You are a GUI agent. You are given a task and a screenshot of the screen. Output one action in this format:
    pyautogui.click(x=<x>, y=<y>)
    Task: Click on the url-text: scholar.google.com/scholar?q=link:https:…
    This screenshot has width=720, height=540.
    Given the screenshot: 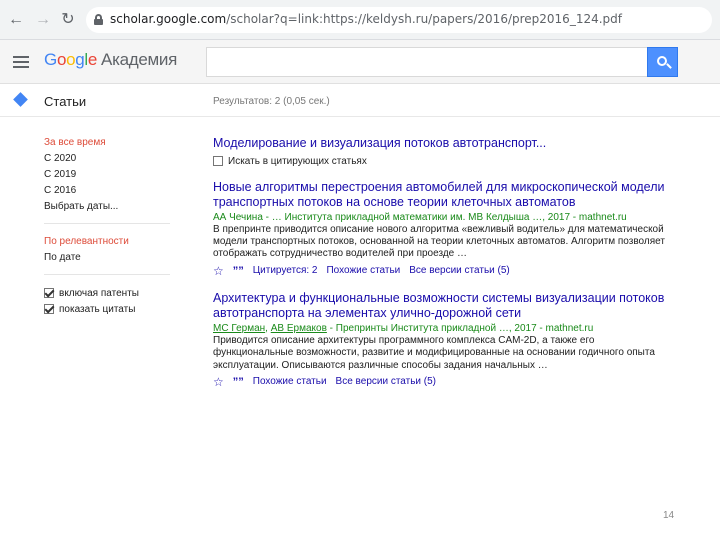 What is the action you would take?
    pyautogui.click(x=366, y=19)
    